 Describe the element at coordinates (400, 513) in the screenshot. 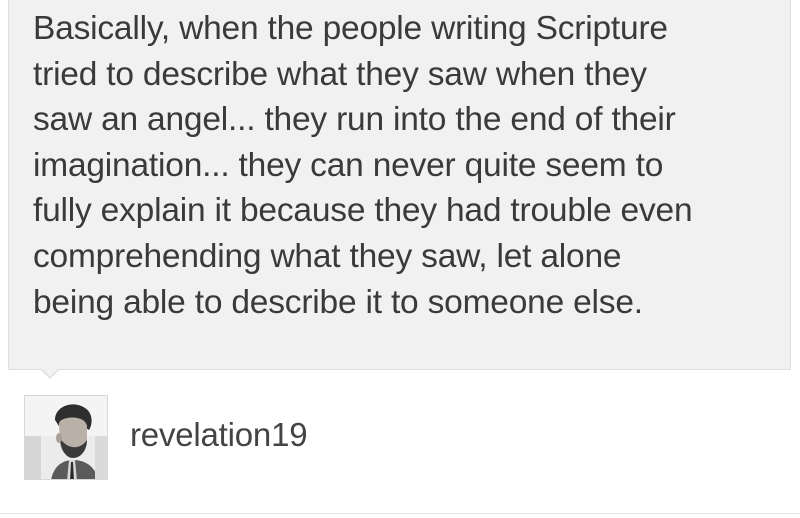

I see `divider` at that location.